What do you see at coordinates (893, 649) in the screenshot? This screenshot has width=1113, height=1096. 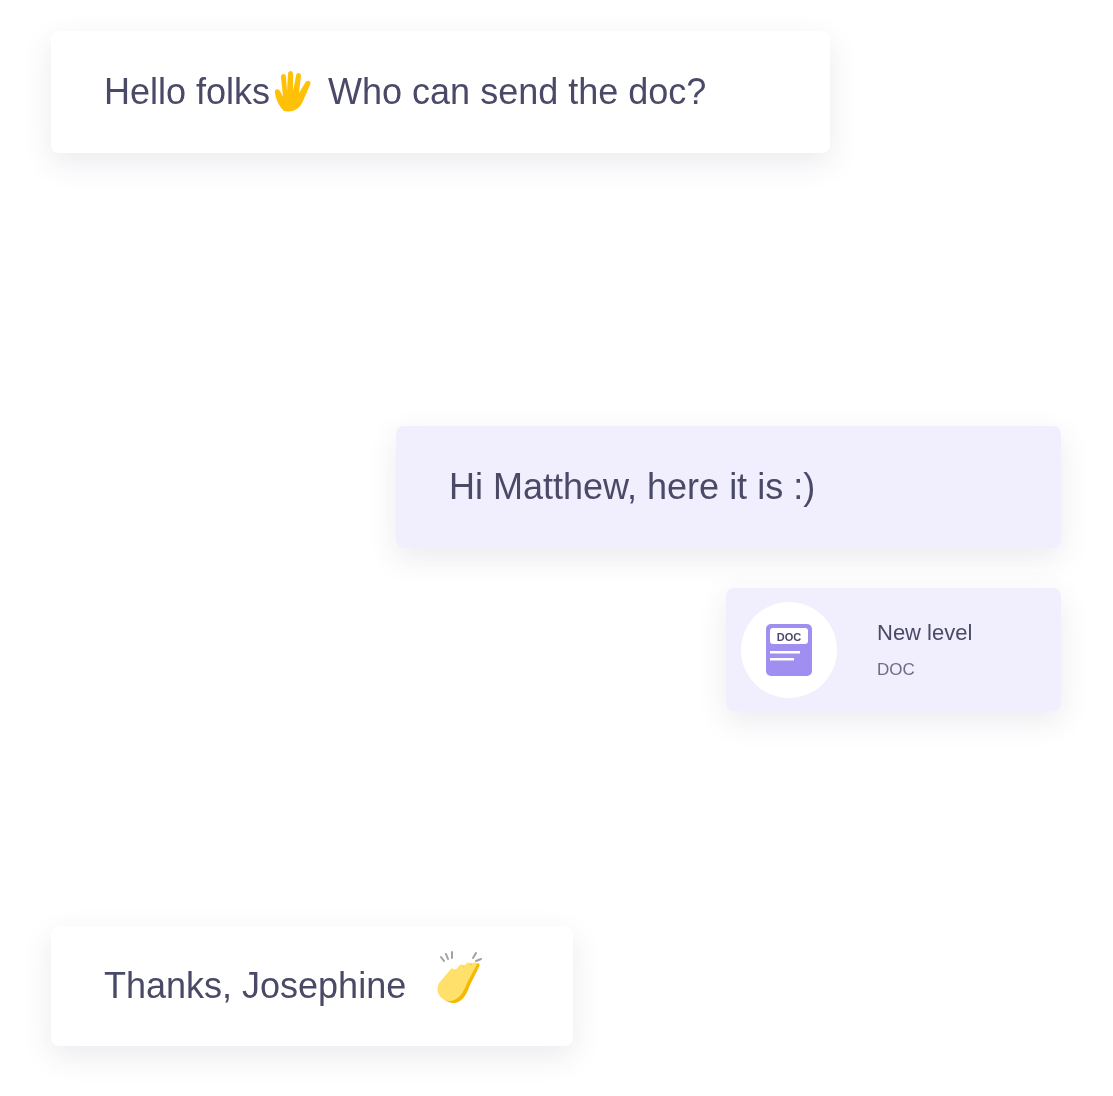 I see `file-card: DOC New level DOC` at bounding box center [893, 649].